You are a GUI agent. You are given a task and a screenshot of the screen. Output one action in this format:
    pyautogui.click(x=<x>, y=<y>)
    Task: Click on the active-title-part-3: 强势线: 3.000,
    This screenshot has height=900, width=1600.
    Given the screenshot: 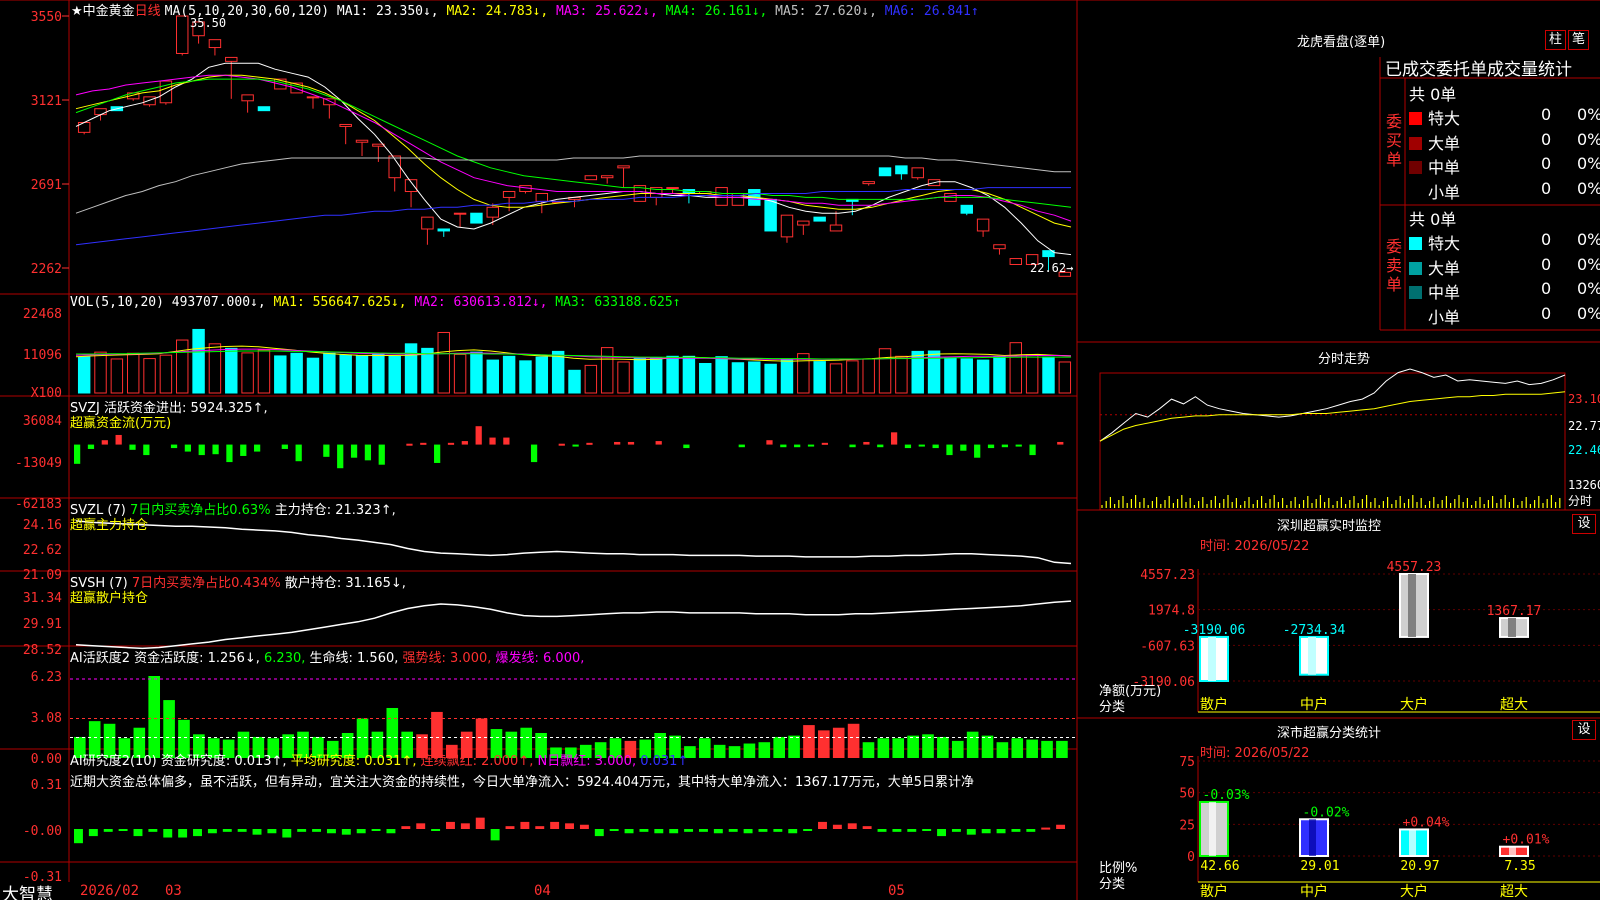 What is the action you would take?
    pyautogui.click(x=445, y=658)
    